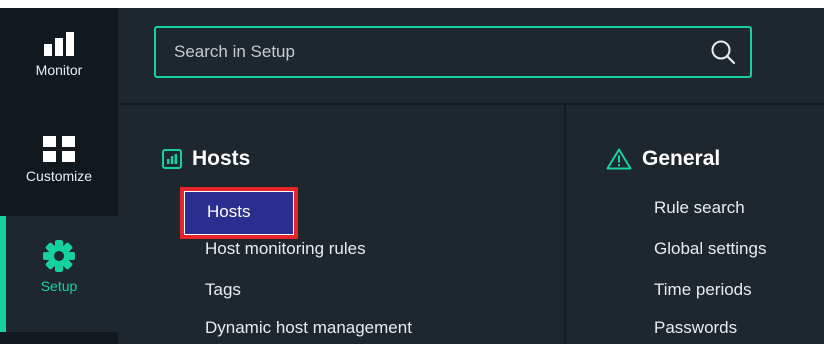 Image resolution: width=824 pixels, height=344 pixels. What do you see at coordinates (565, 224) in the screenshot?
I see `column-divider` at bounding box center [565, 224].